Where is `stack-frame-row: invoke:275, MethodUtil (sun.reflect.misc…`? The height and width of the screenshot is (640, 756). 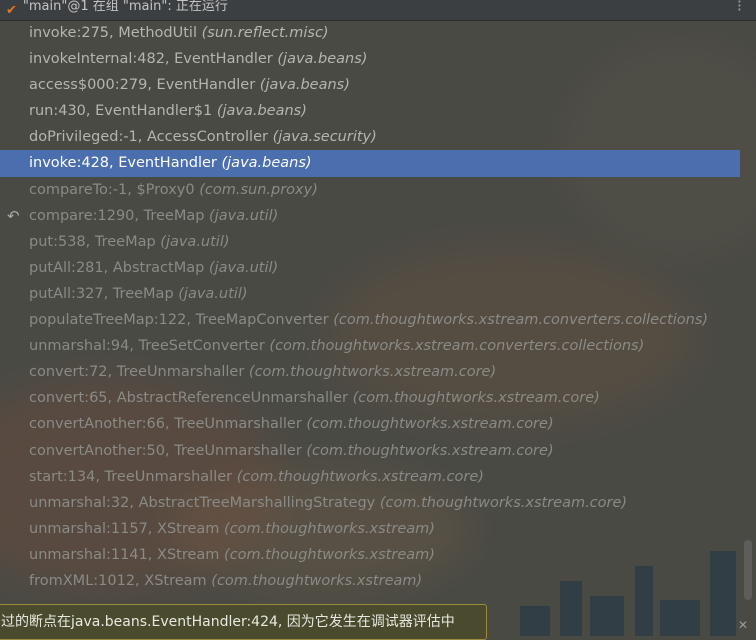 stack-frame-row: invoke:275, MethodUtil (sun.reflect.misc… is located at coordinates (370, 33).